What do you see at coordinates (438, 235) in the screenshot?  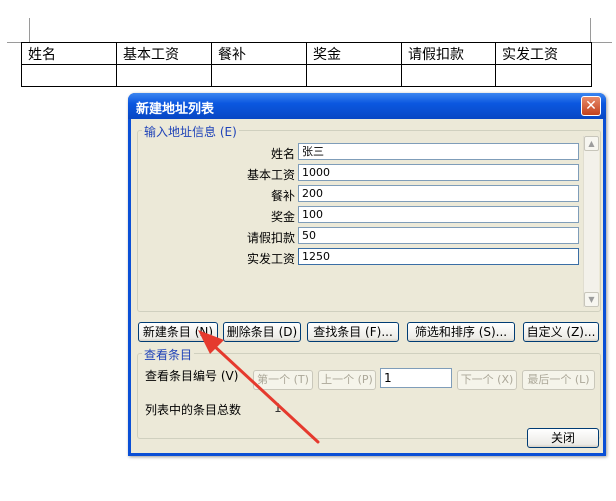 I see `leave-deduction-field: 50` at bounding box center [438, 235].